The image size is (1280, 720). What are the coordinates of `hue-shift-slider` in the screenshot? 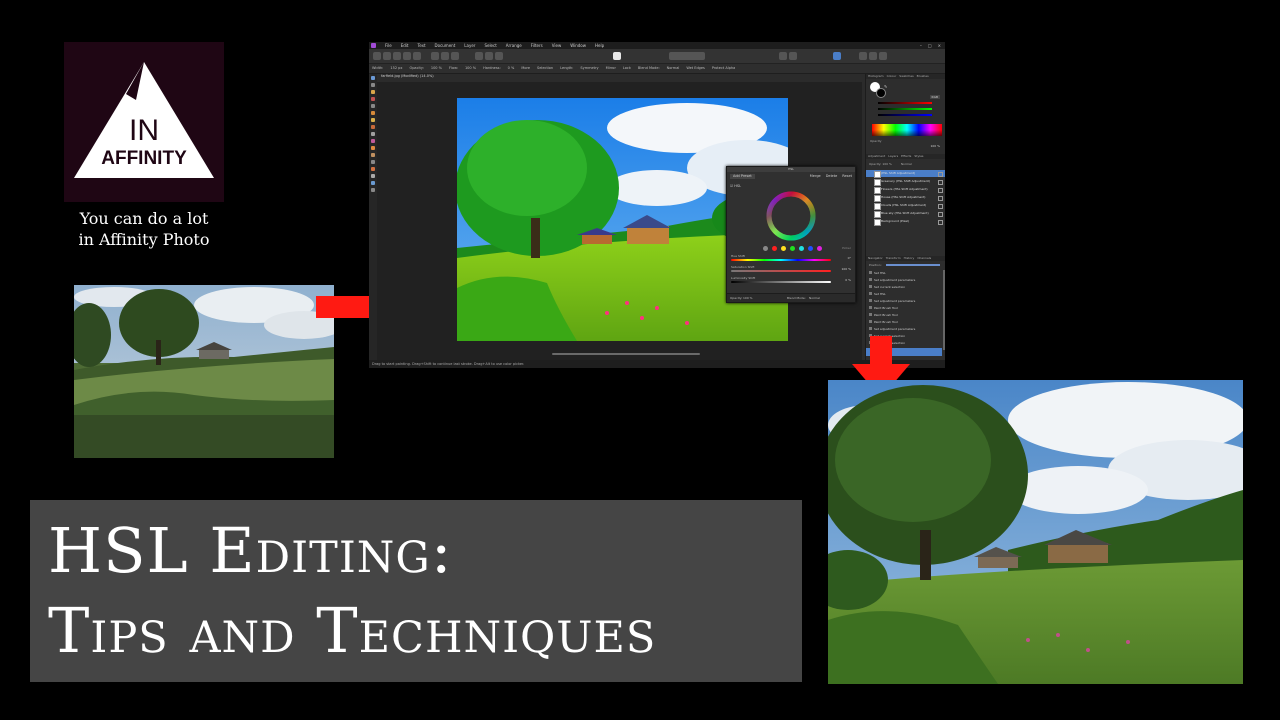 It's located at (781, 260).